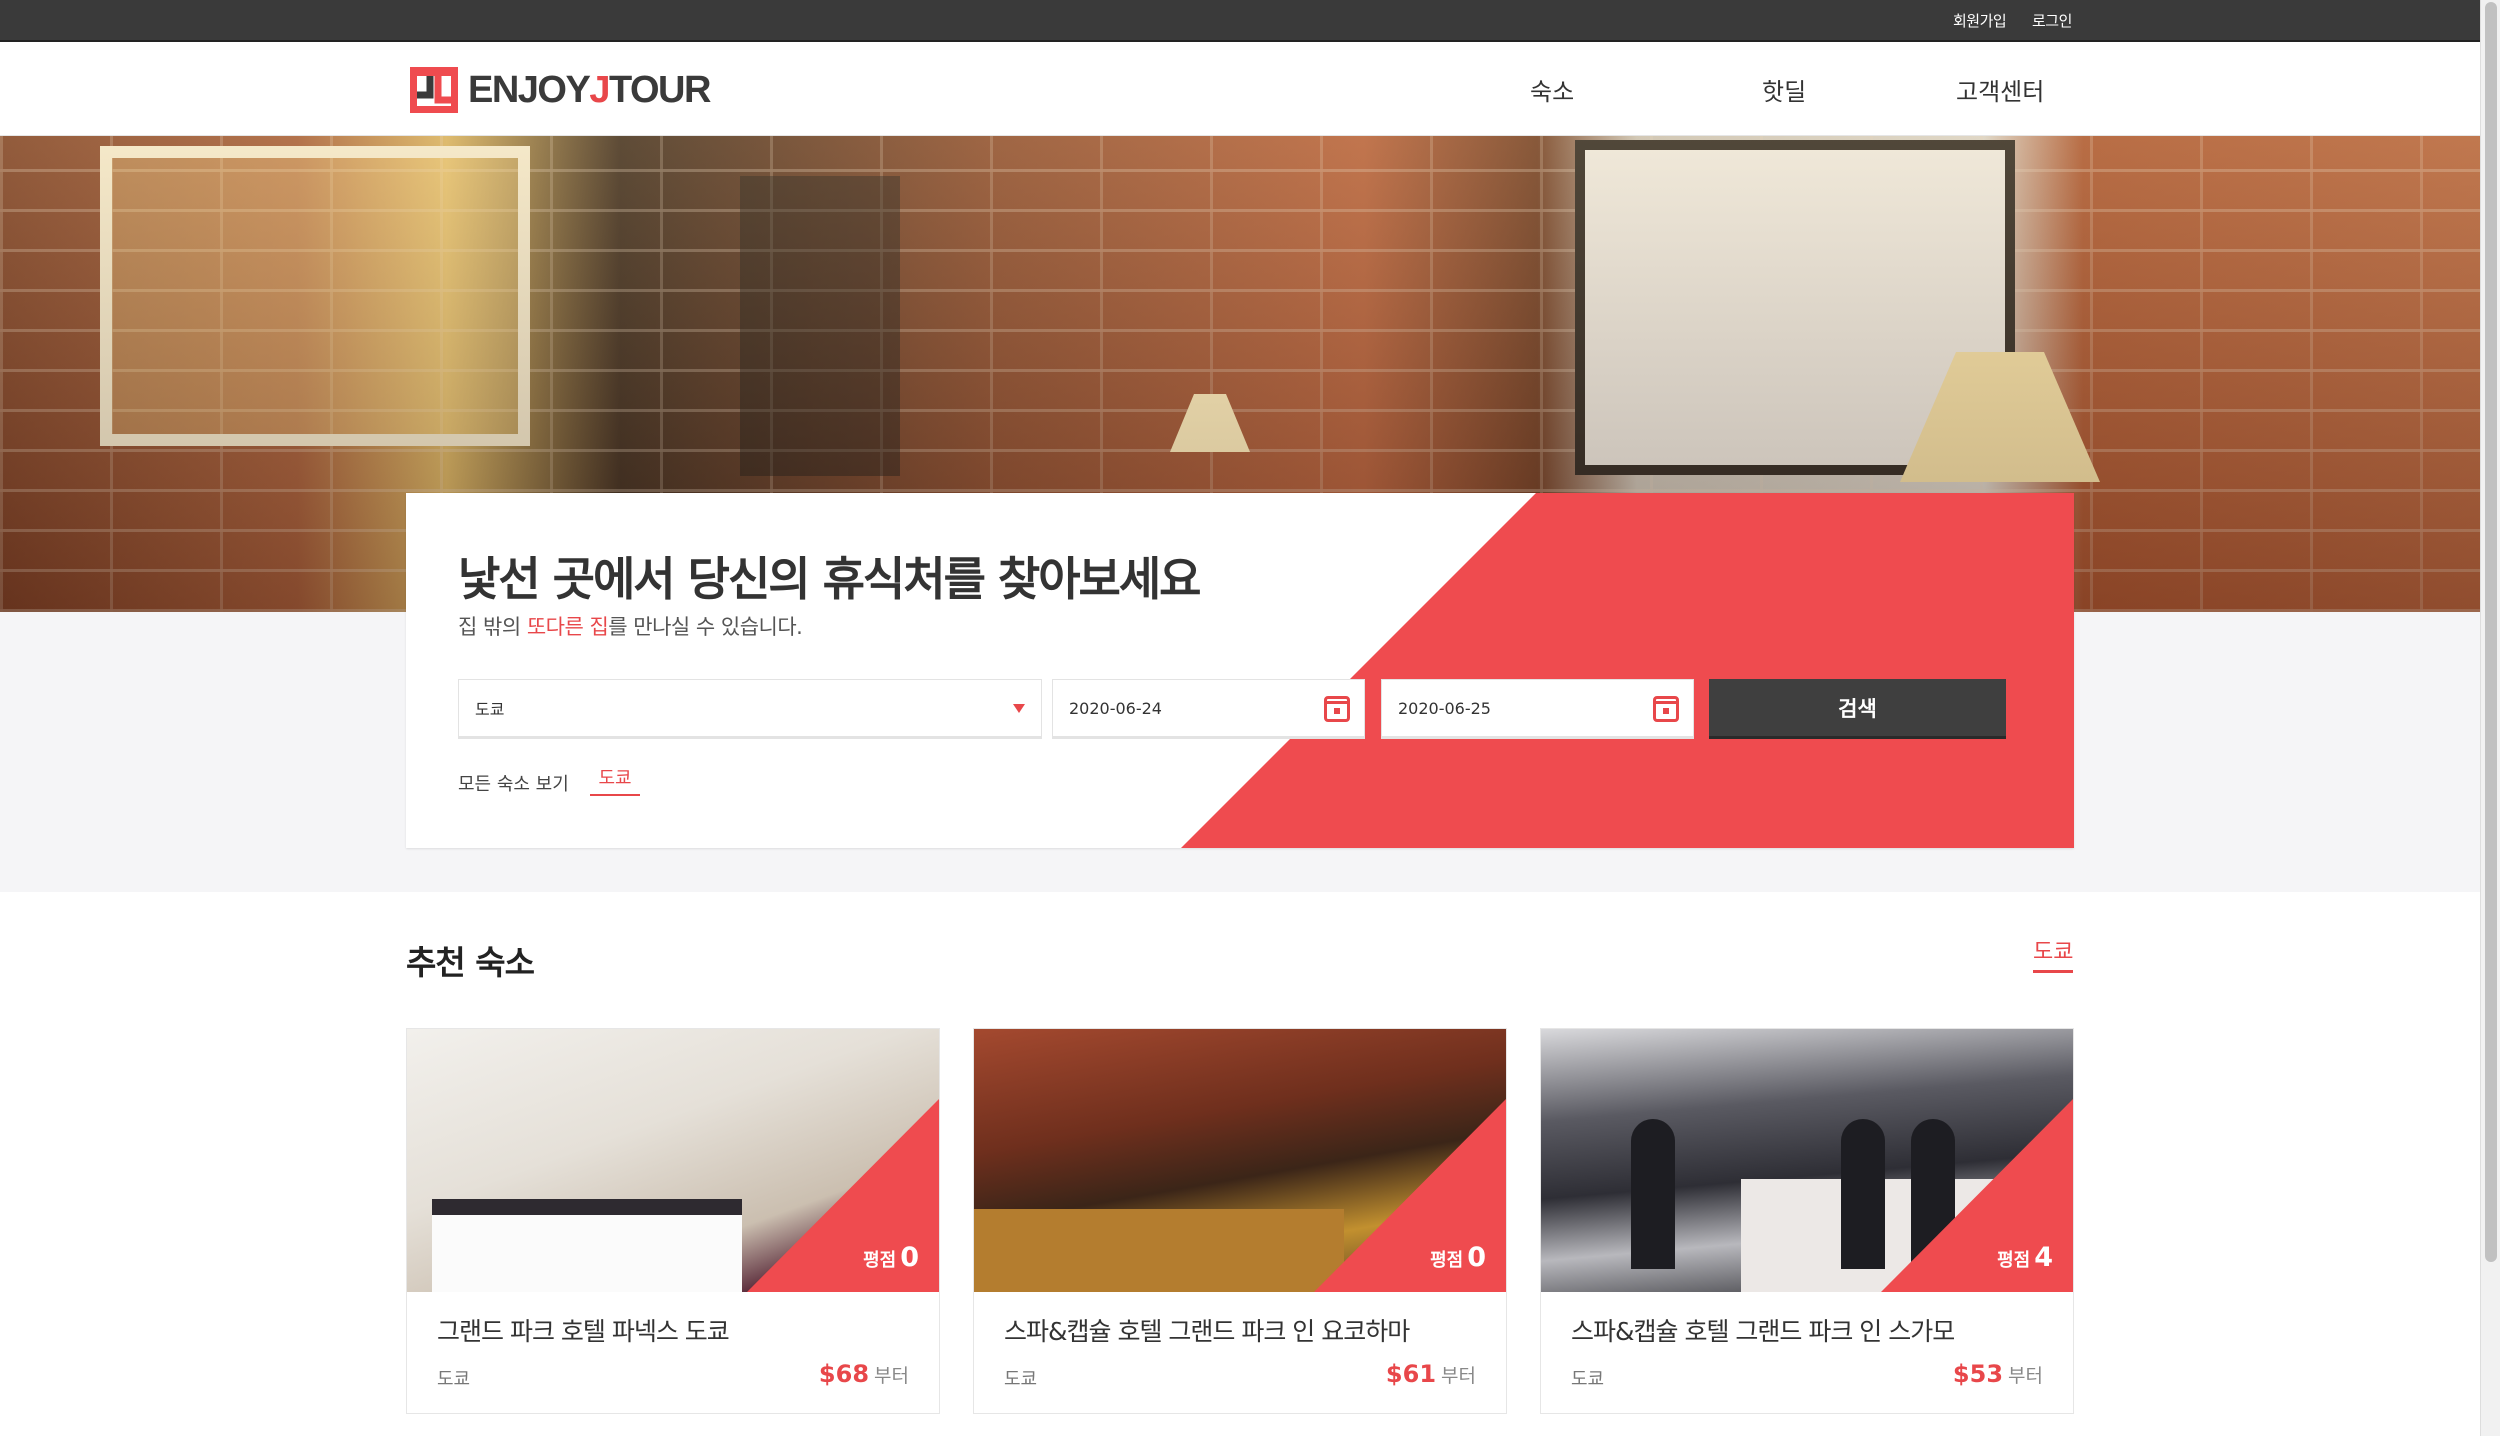 The width and height of the screenshot is (2500, 1436). Describe the element at coordinates (1997, 1374) in the screenshot. I see `hotel-price: $53 부터` at that location.